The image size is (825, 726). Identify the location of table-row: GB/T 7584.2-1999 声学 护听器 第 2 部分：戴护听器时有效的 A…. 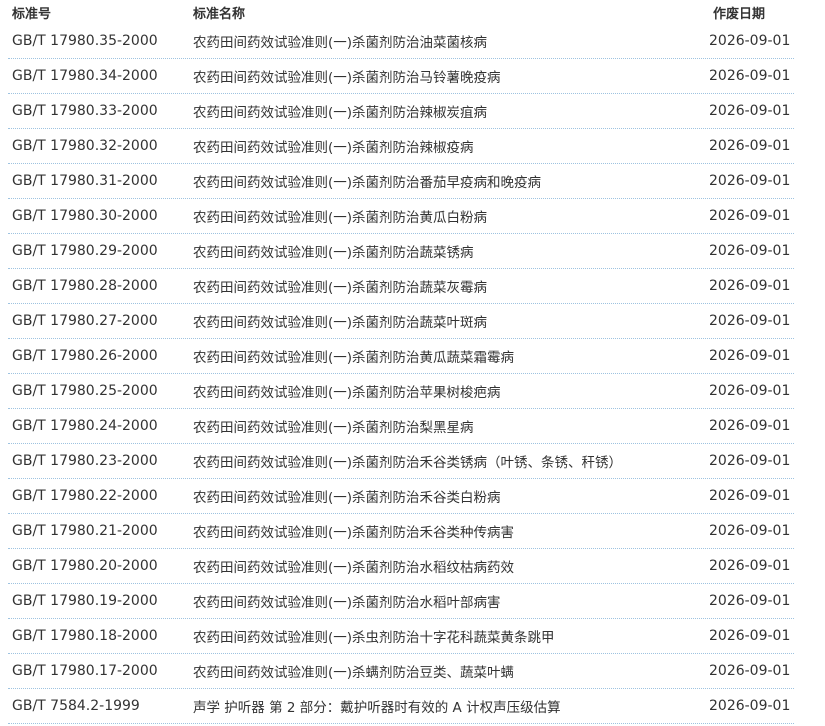
(401, 706).